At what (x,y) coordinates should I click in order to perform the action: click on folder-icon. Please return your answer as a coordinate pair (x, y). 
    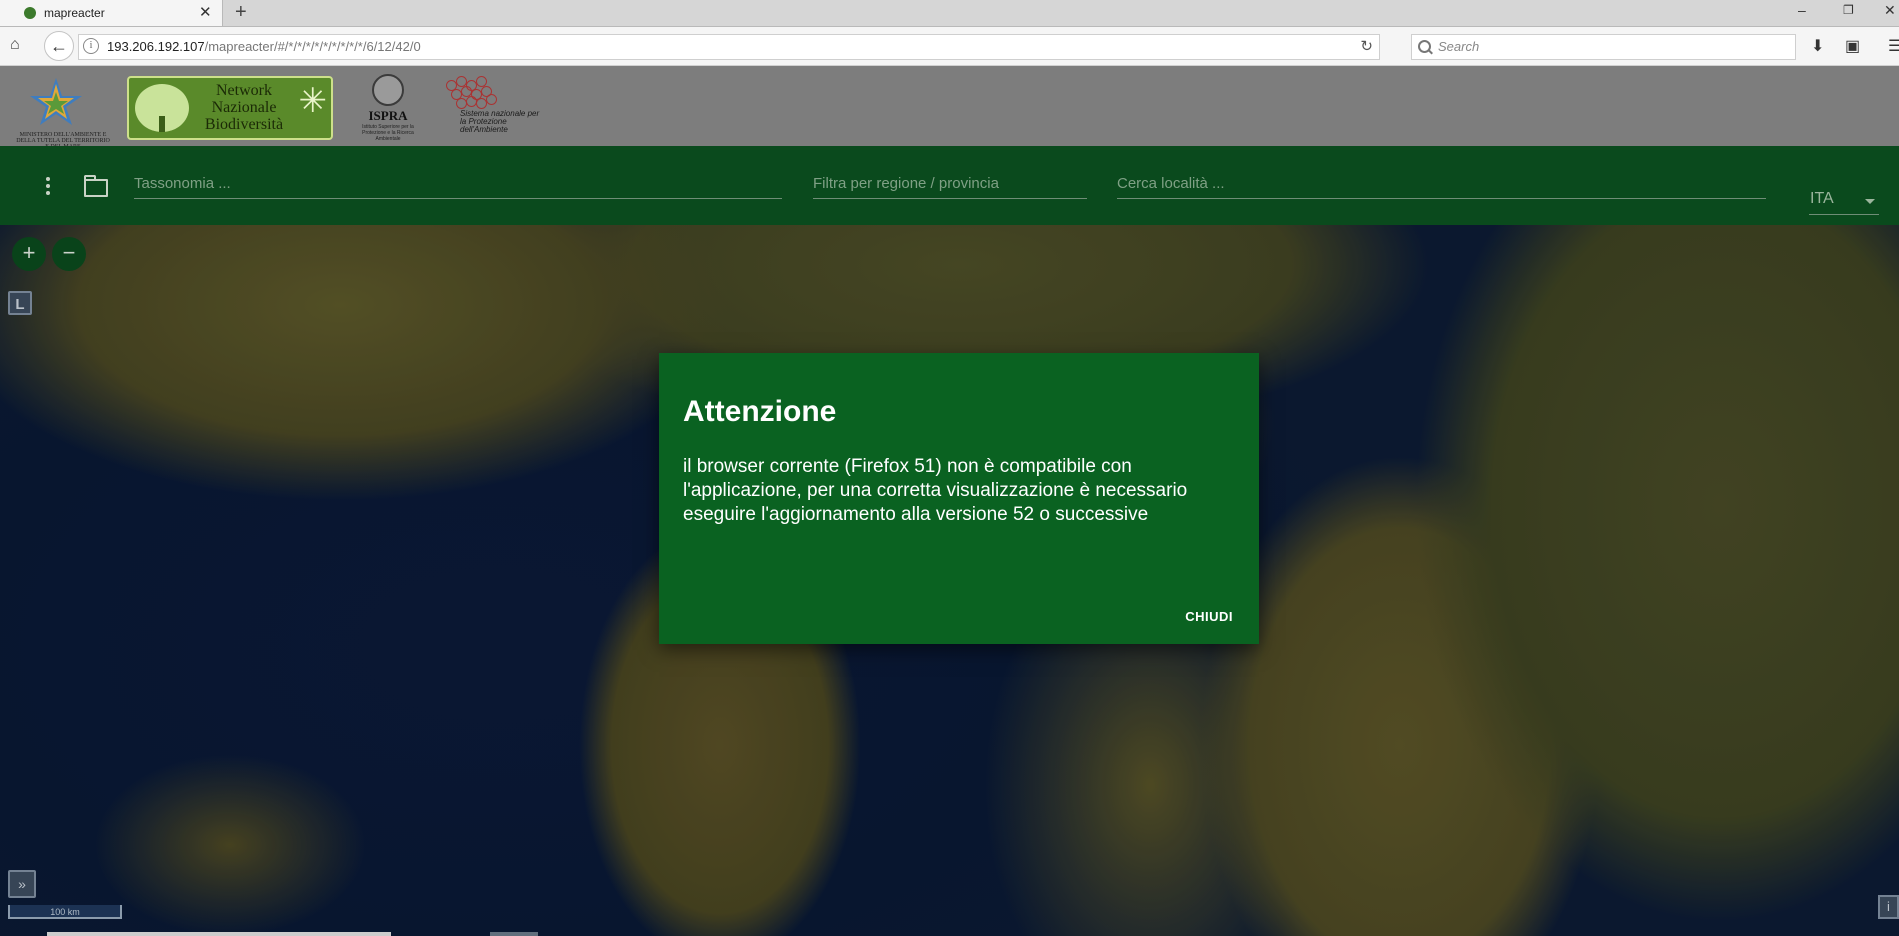
    Looking at the image, I should click on (96, 186).